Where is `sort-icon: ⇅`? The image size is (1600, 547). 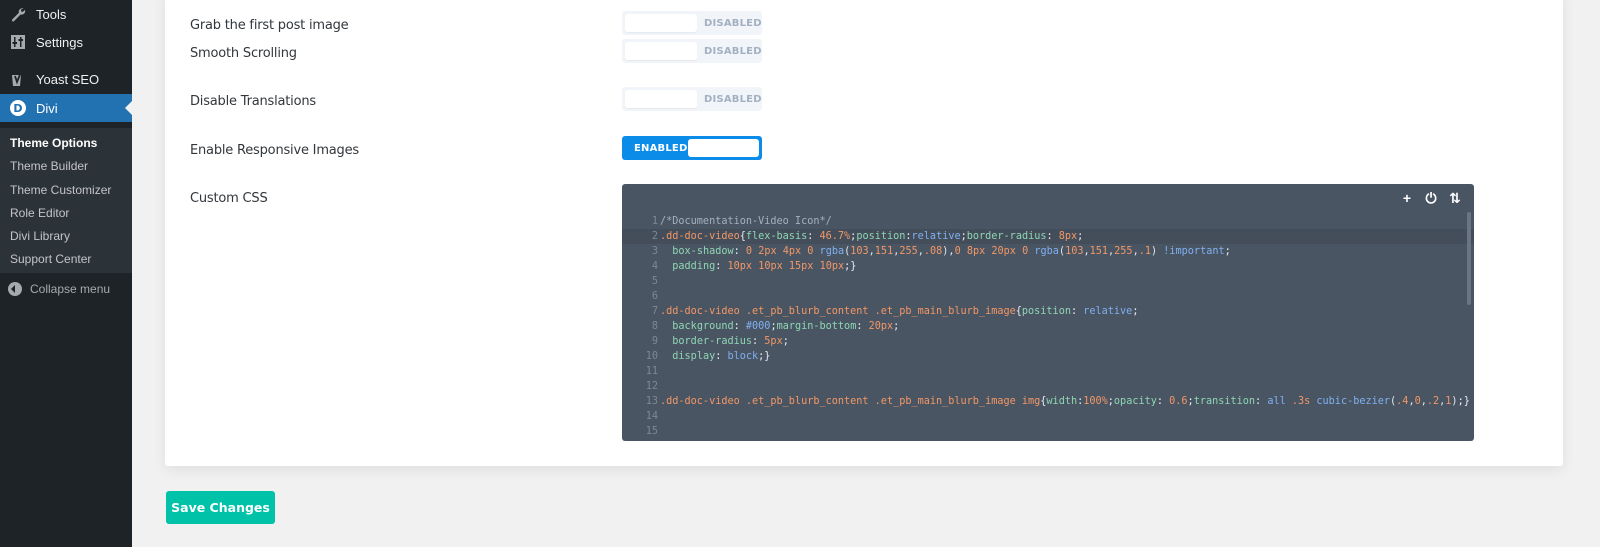
sort-icon: ⇅ is located at coordinates (1455, 198).